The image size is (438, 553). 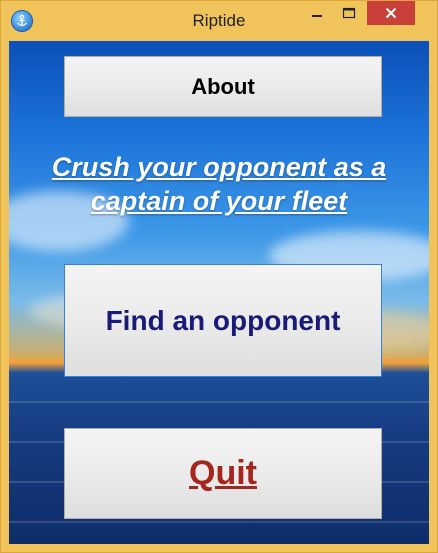 I want to click on minimize-icon, so click(x=317, y=15).